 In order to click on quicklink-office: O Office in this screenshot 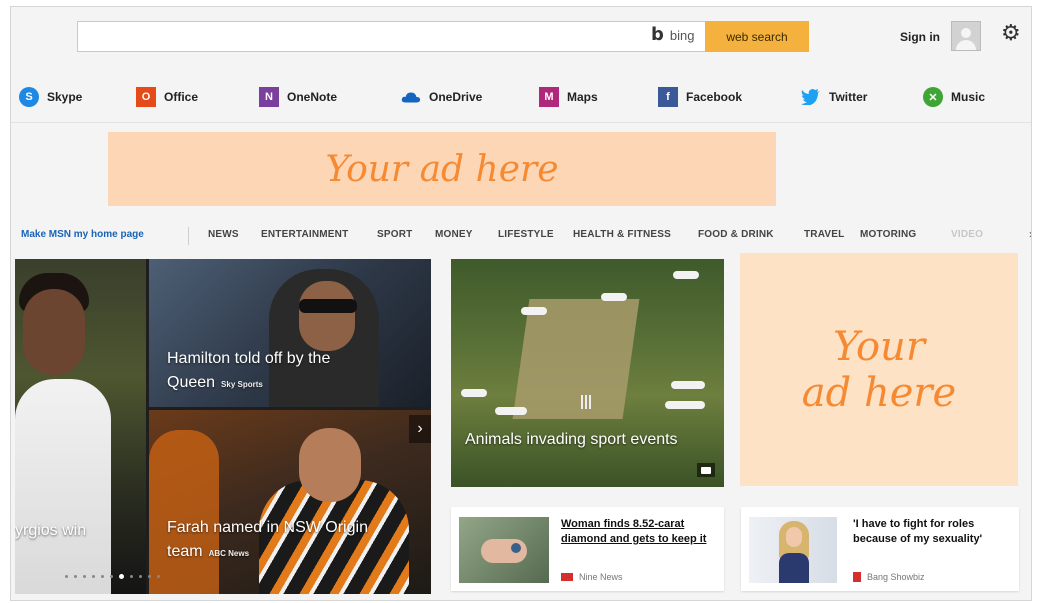, I will do `click(167, 97)`.